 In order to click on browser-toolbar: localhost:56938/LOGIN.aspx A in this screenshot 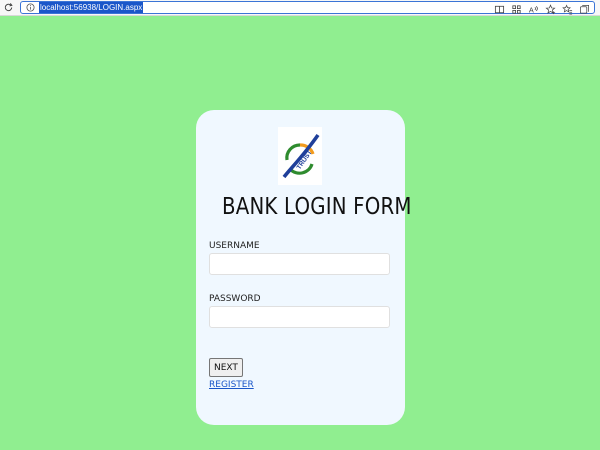, I will do `click(300, 8)`.